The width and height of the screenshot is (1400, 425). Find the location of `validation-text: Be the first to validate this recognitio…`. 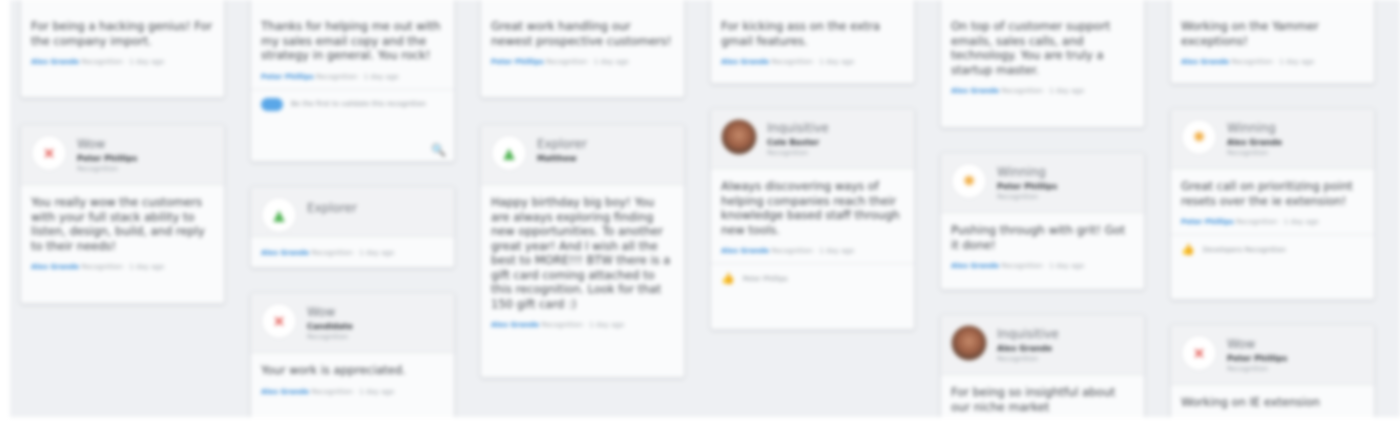

validation-text: Be the first to validate this recognitio… is located at coordinates (358, 104).